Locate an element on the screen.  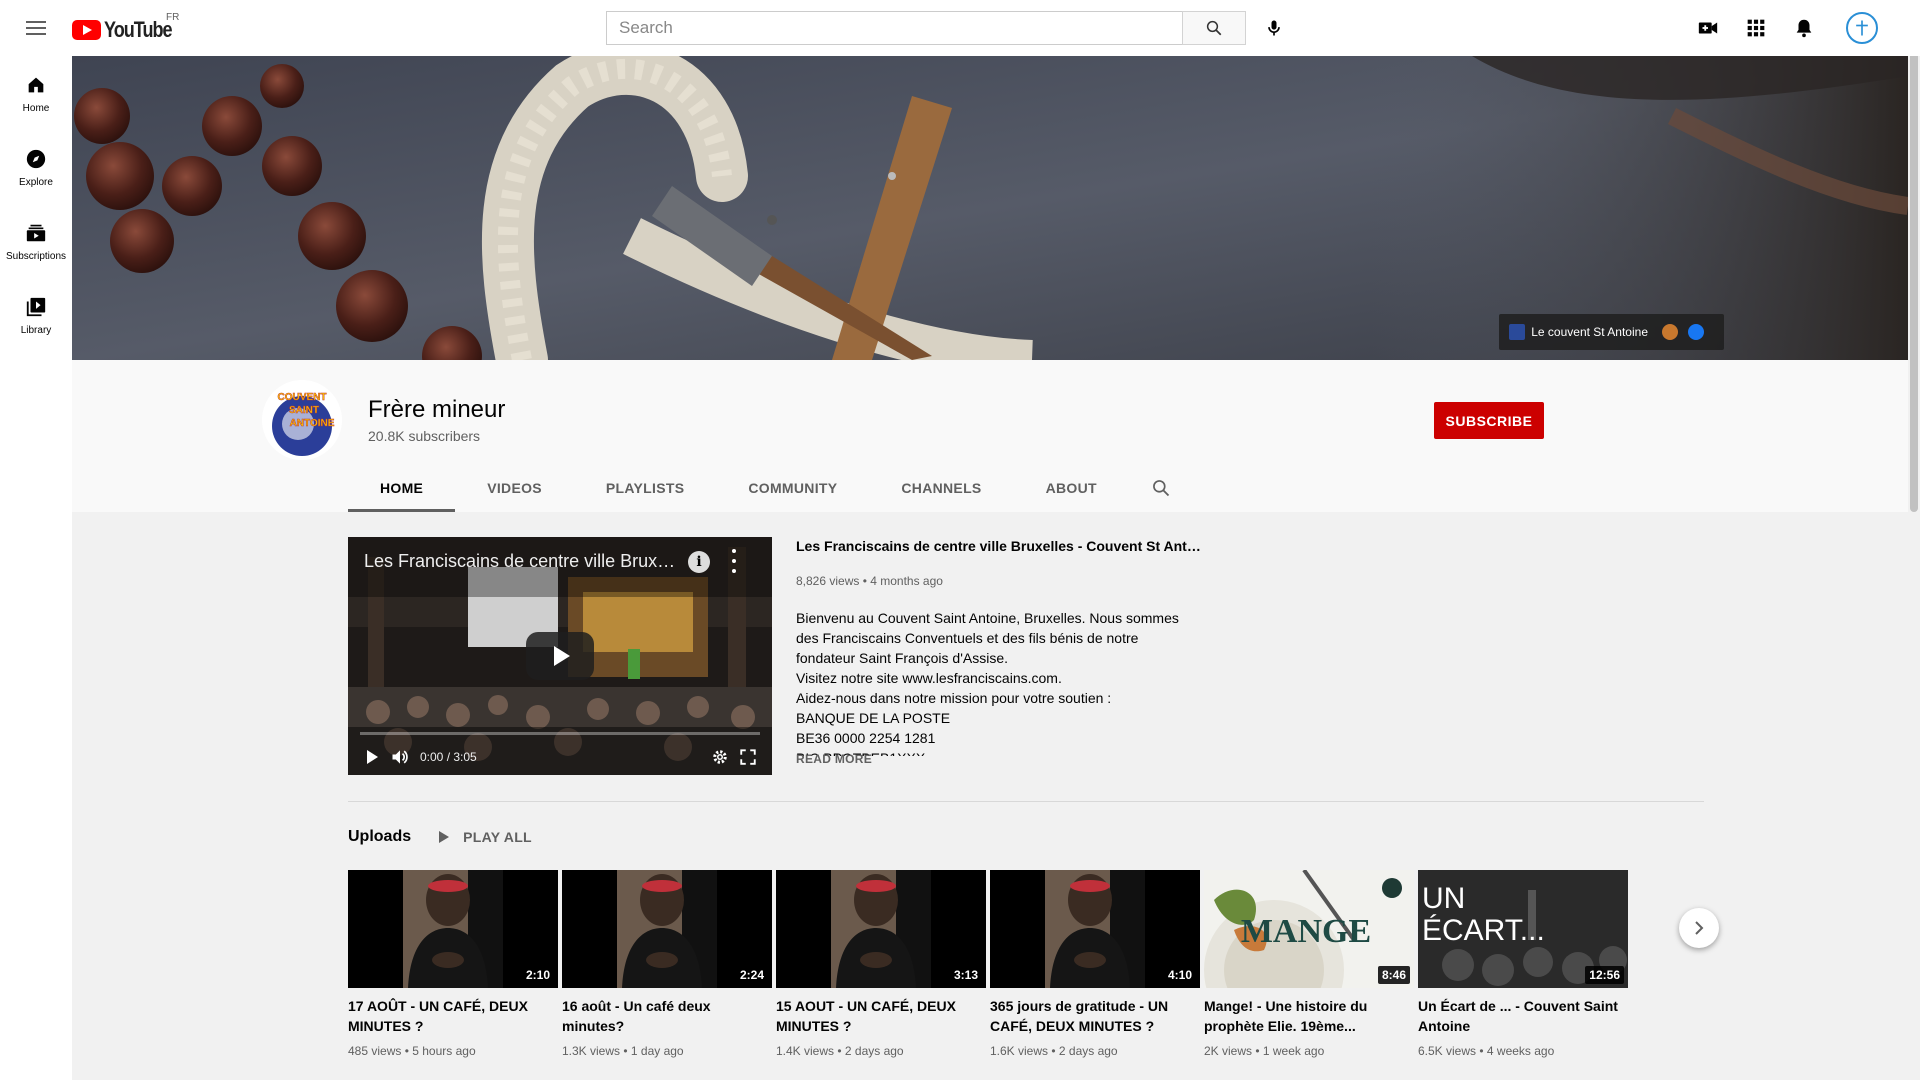
banner-links: Le couvent St Antoine is located at coordinates (1611, 332).